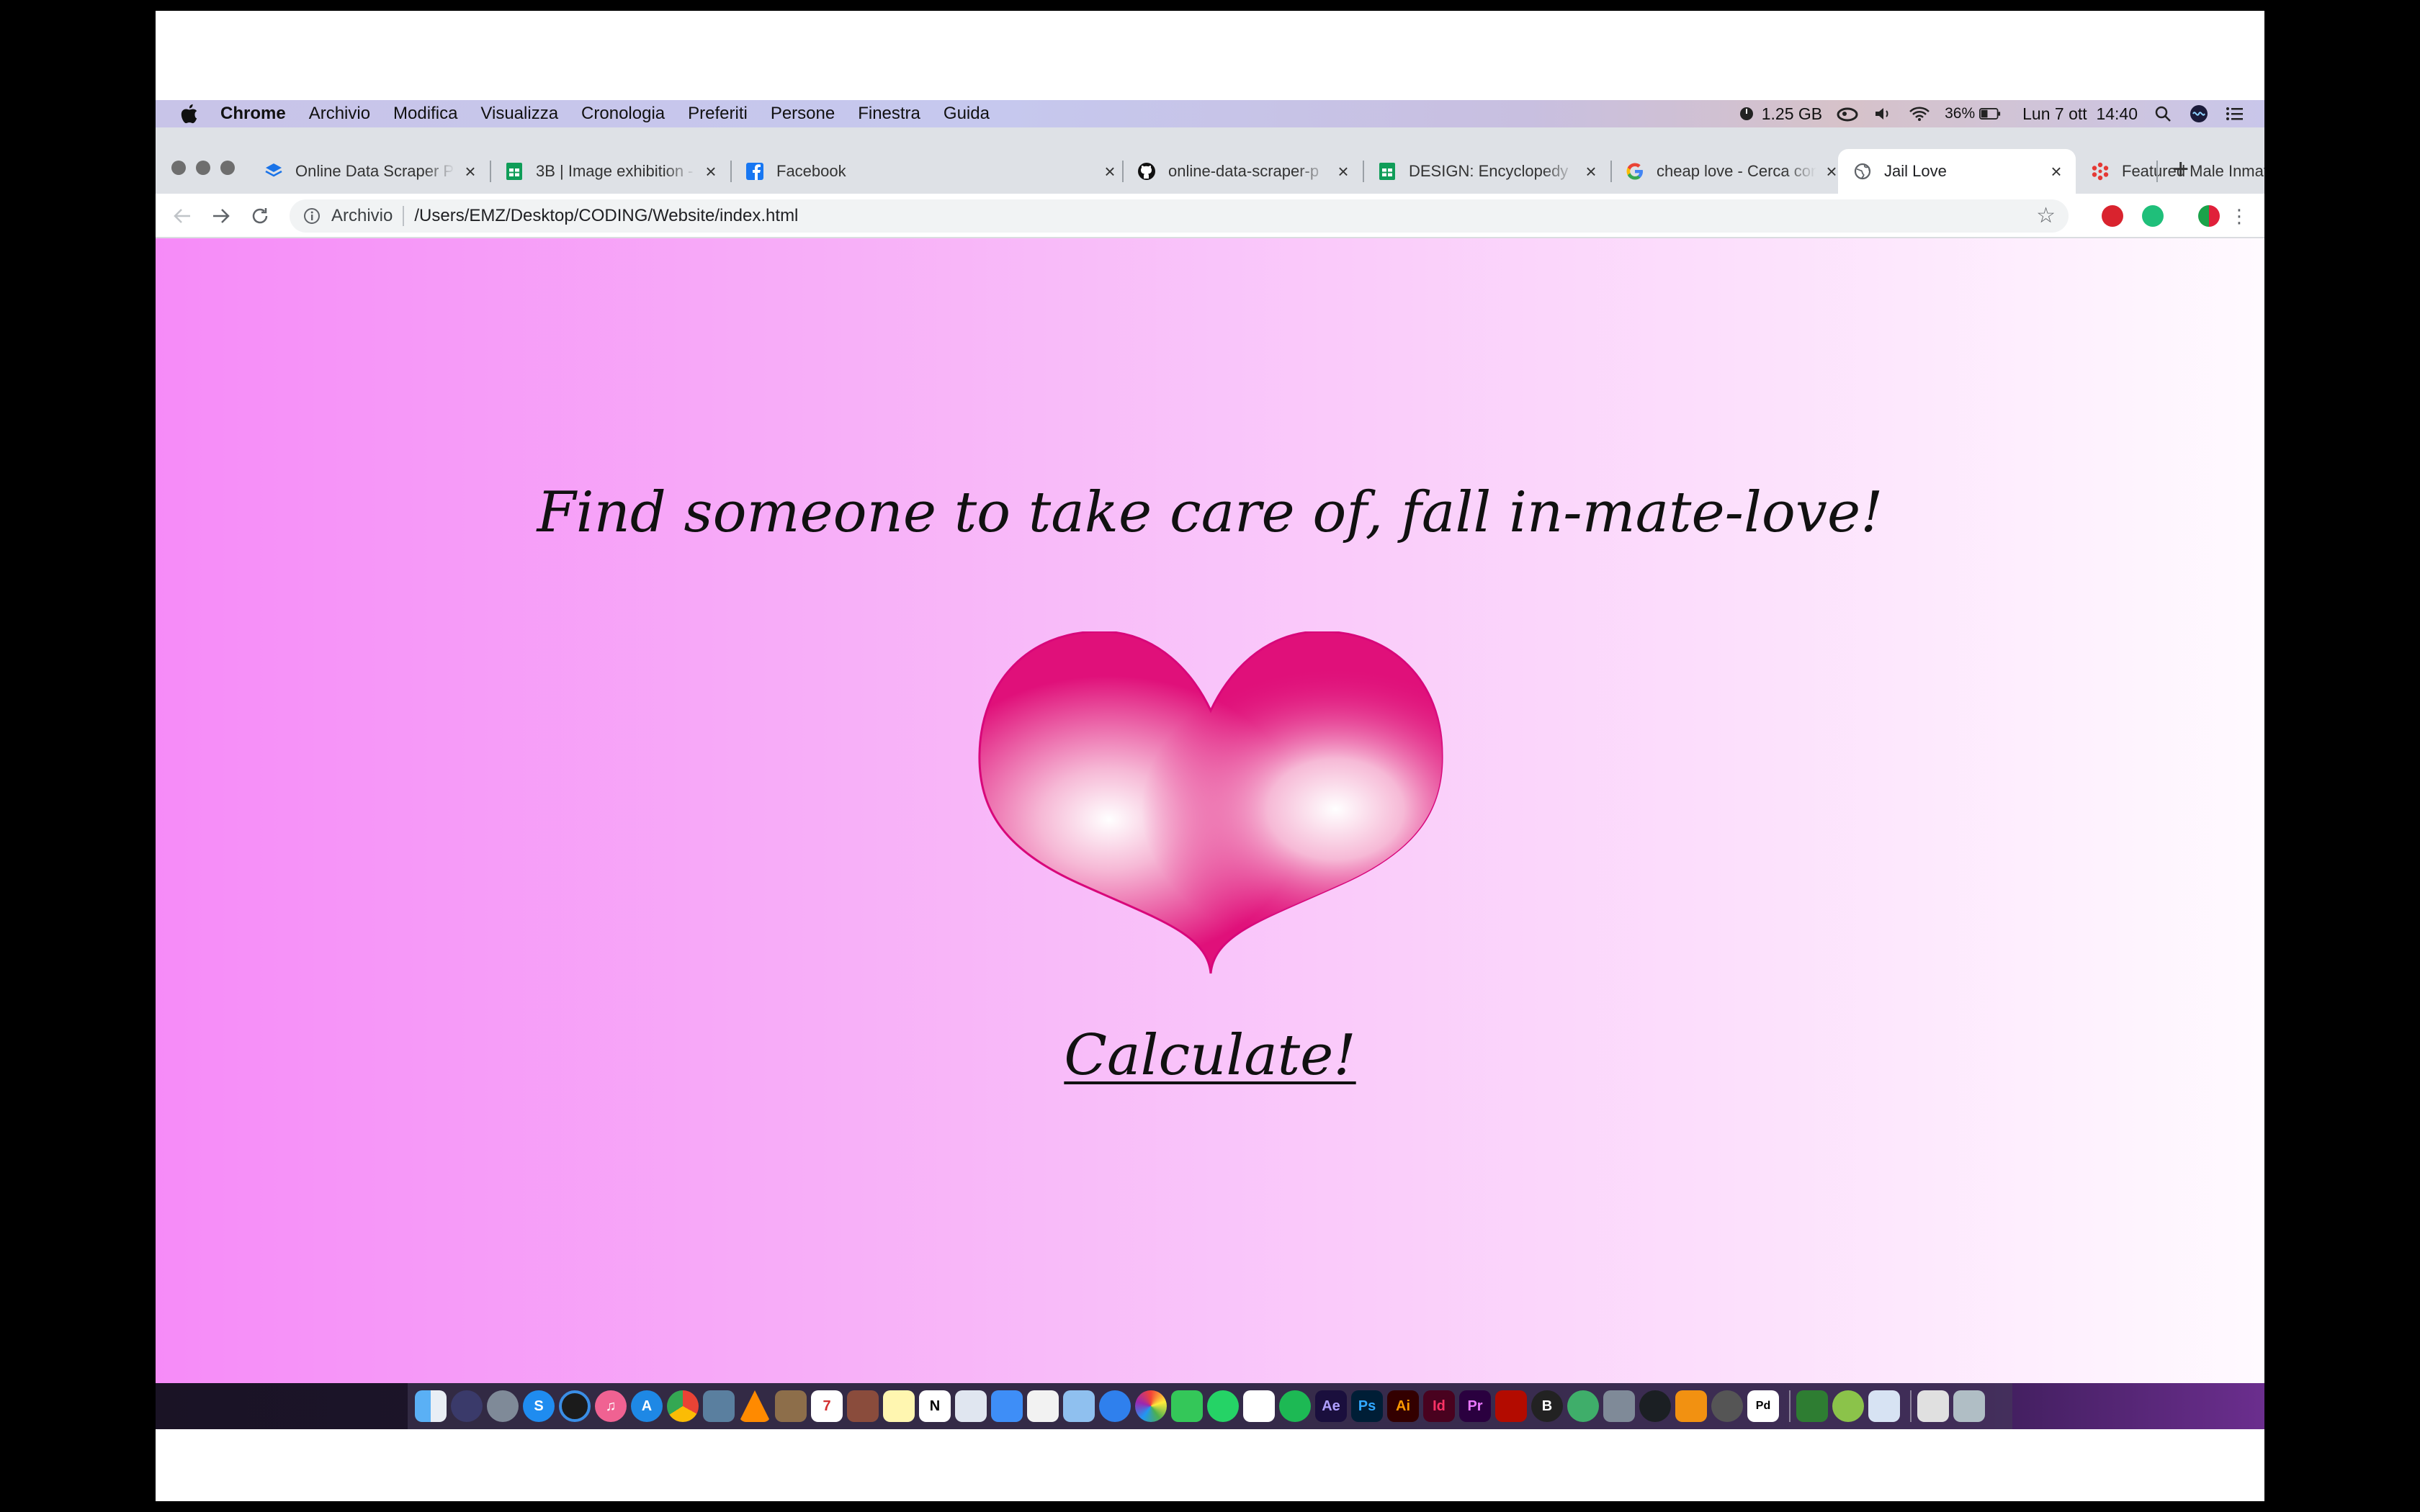 This screenshot has height=1512, width=2420. Describe the element at coordinates (755, 1406) in the screenshot. I see `vlc-icon` at that location.